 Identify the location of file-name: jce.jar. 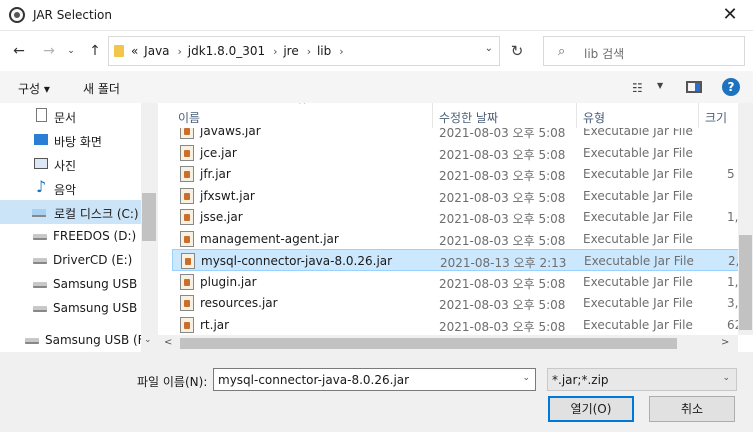
(218, 153).